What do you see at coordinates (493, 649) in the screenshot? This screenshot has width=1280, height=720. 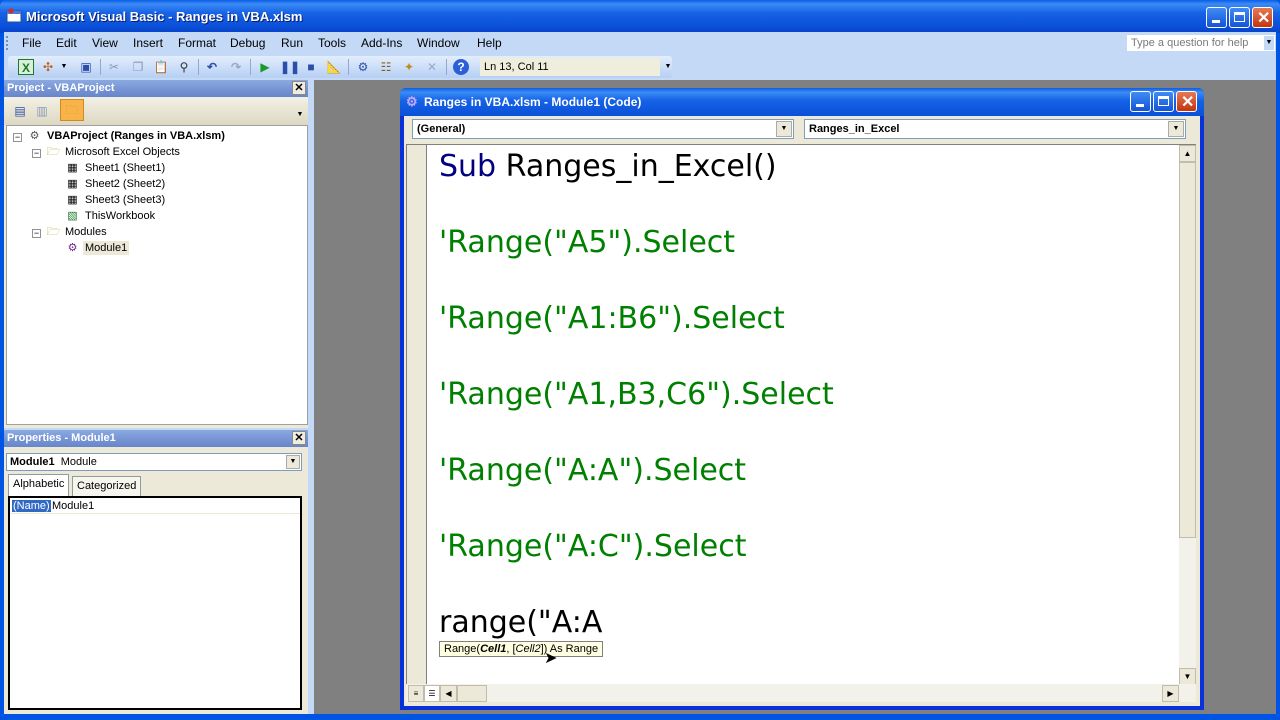 I see `tooltip-arg1: Cell1` at bounding box center [493, 649].